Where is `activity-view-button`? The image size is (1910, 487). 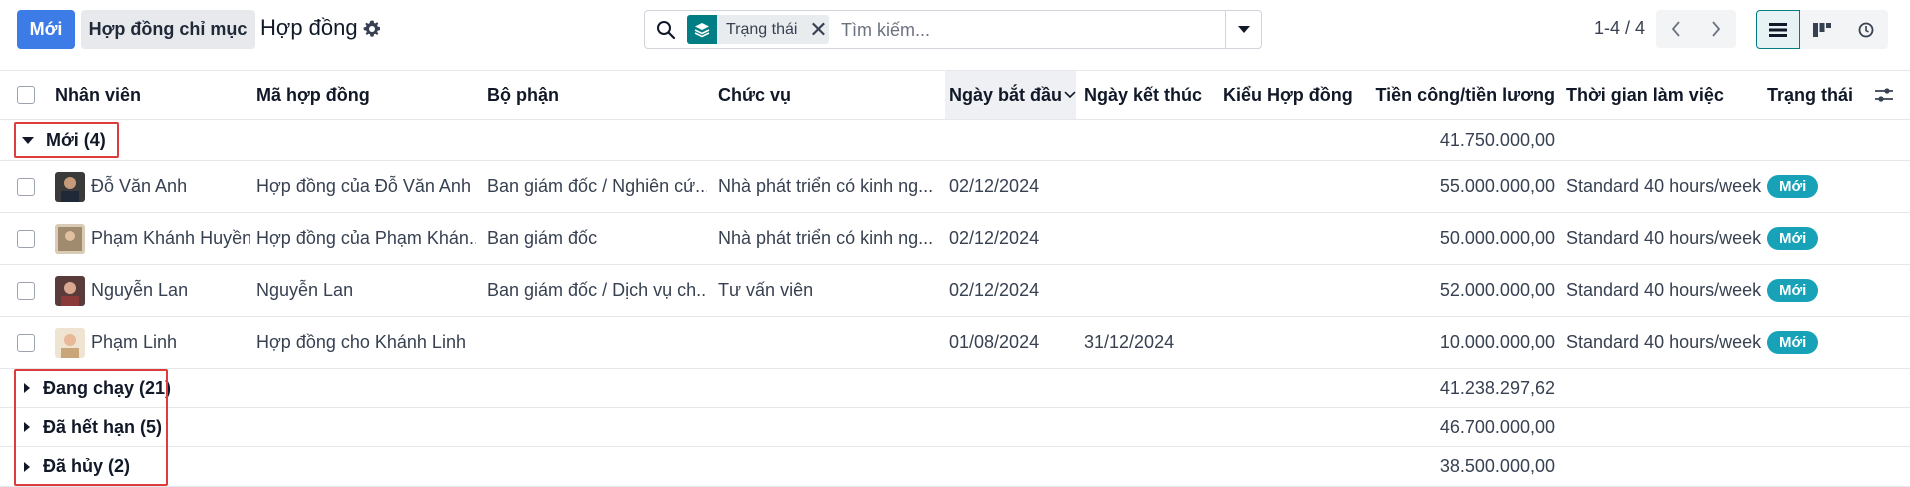
activity-view-button is located at coordinates (1866, 29).